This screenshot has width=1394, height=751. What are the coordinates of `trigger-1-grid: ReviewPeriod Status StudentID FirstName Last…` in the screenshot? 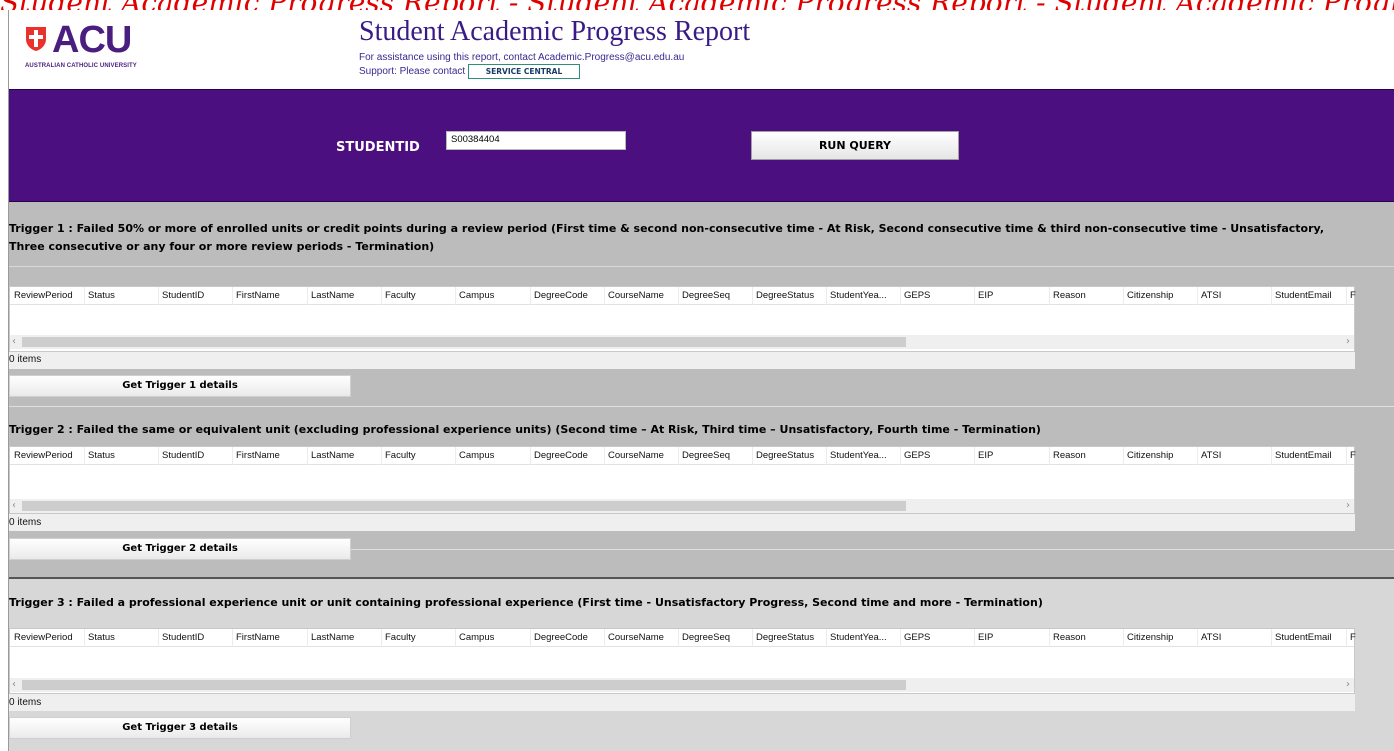 It's located at (682, 319).